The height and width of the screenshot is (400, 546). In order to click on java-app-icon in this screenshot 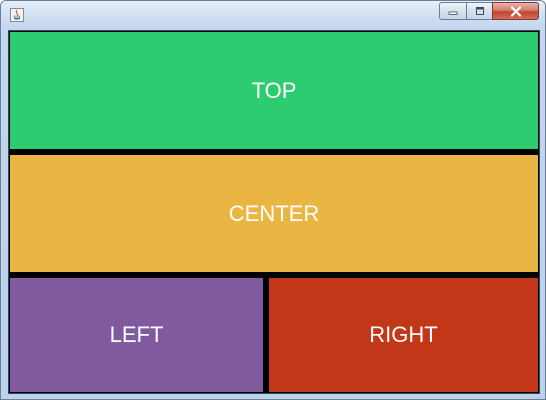, I will do `click(17, 15)`.